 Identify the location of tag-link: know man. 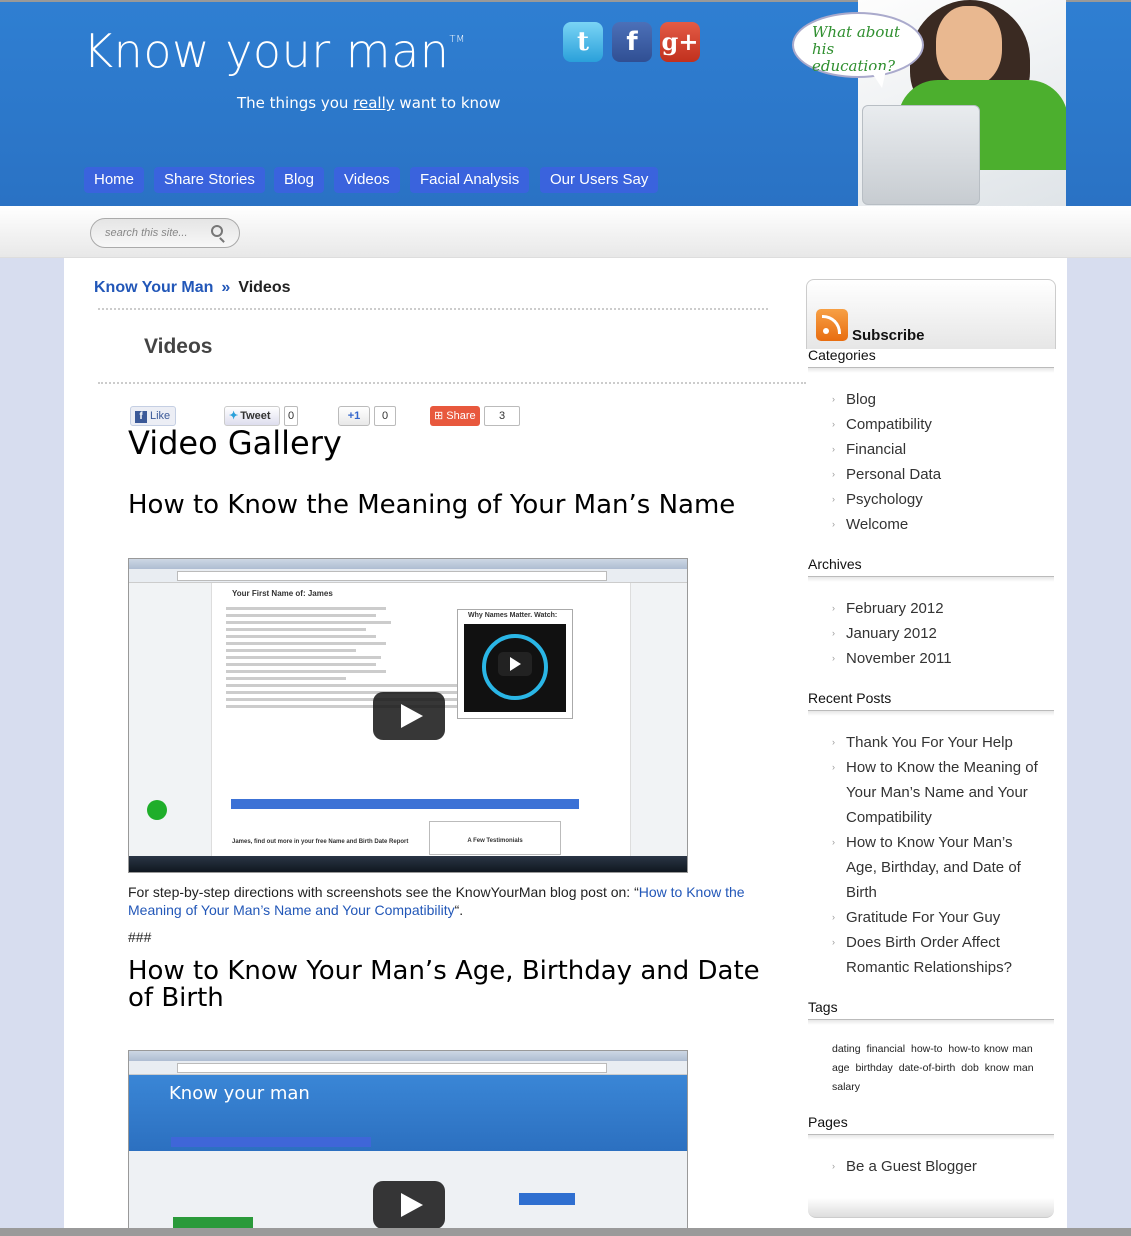
(1009, 1068).